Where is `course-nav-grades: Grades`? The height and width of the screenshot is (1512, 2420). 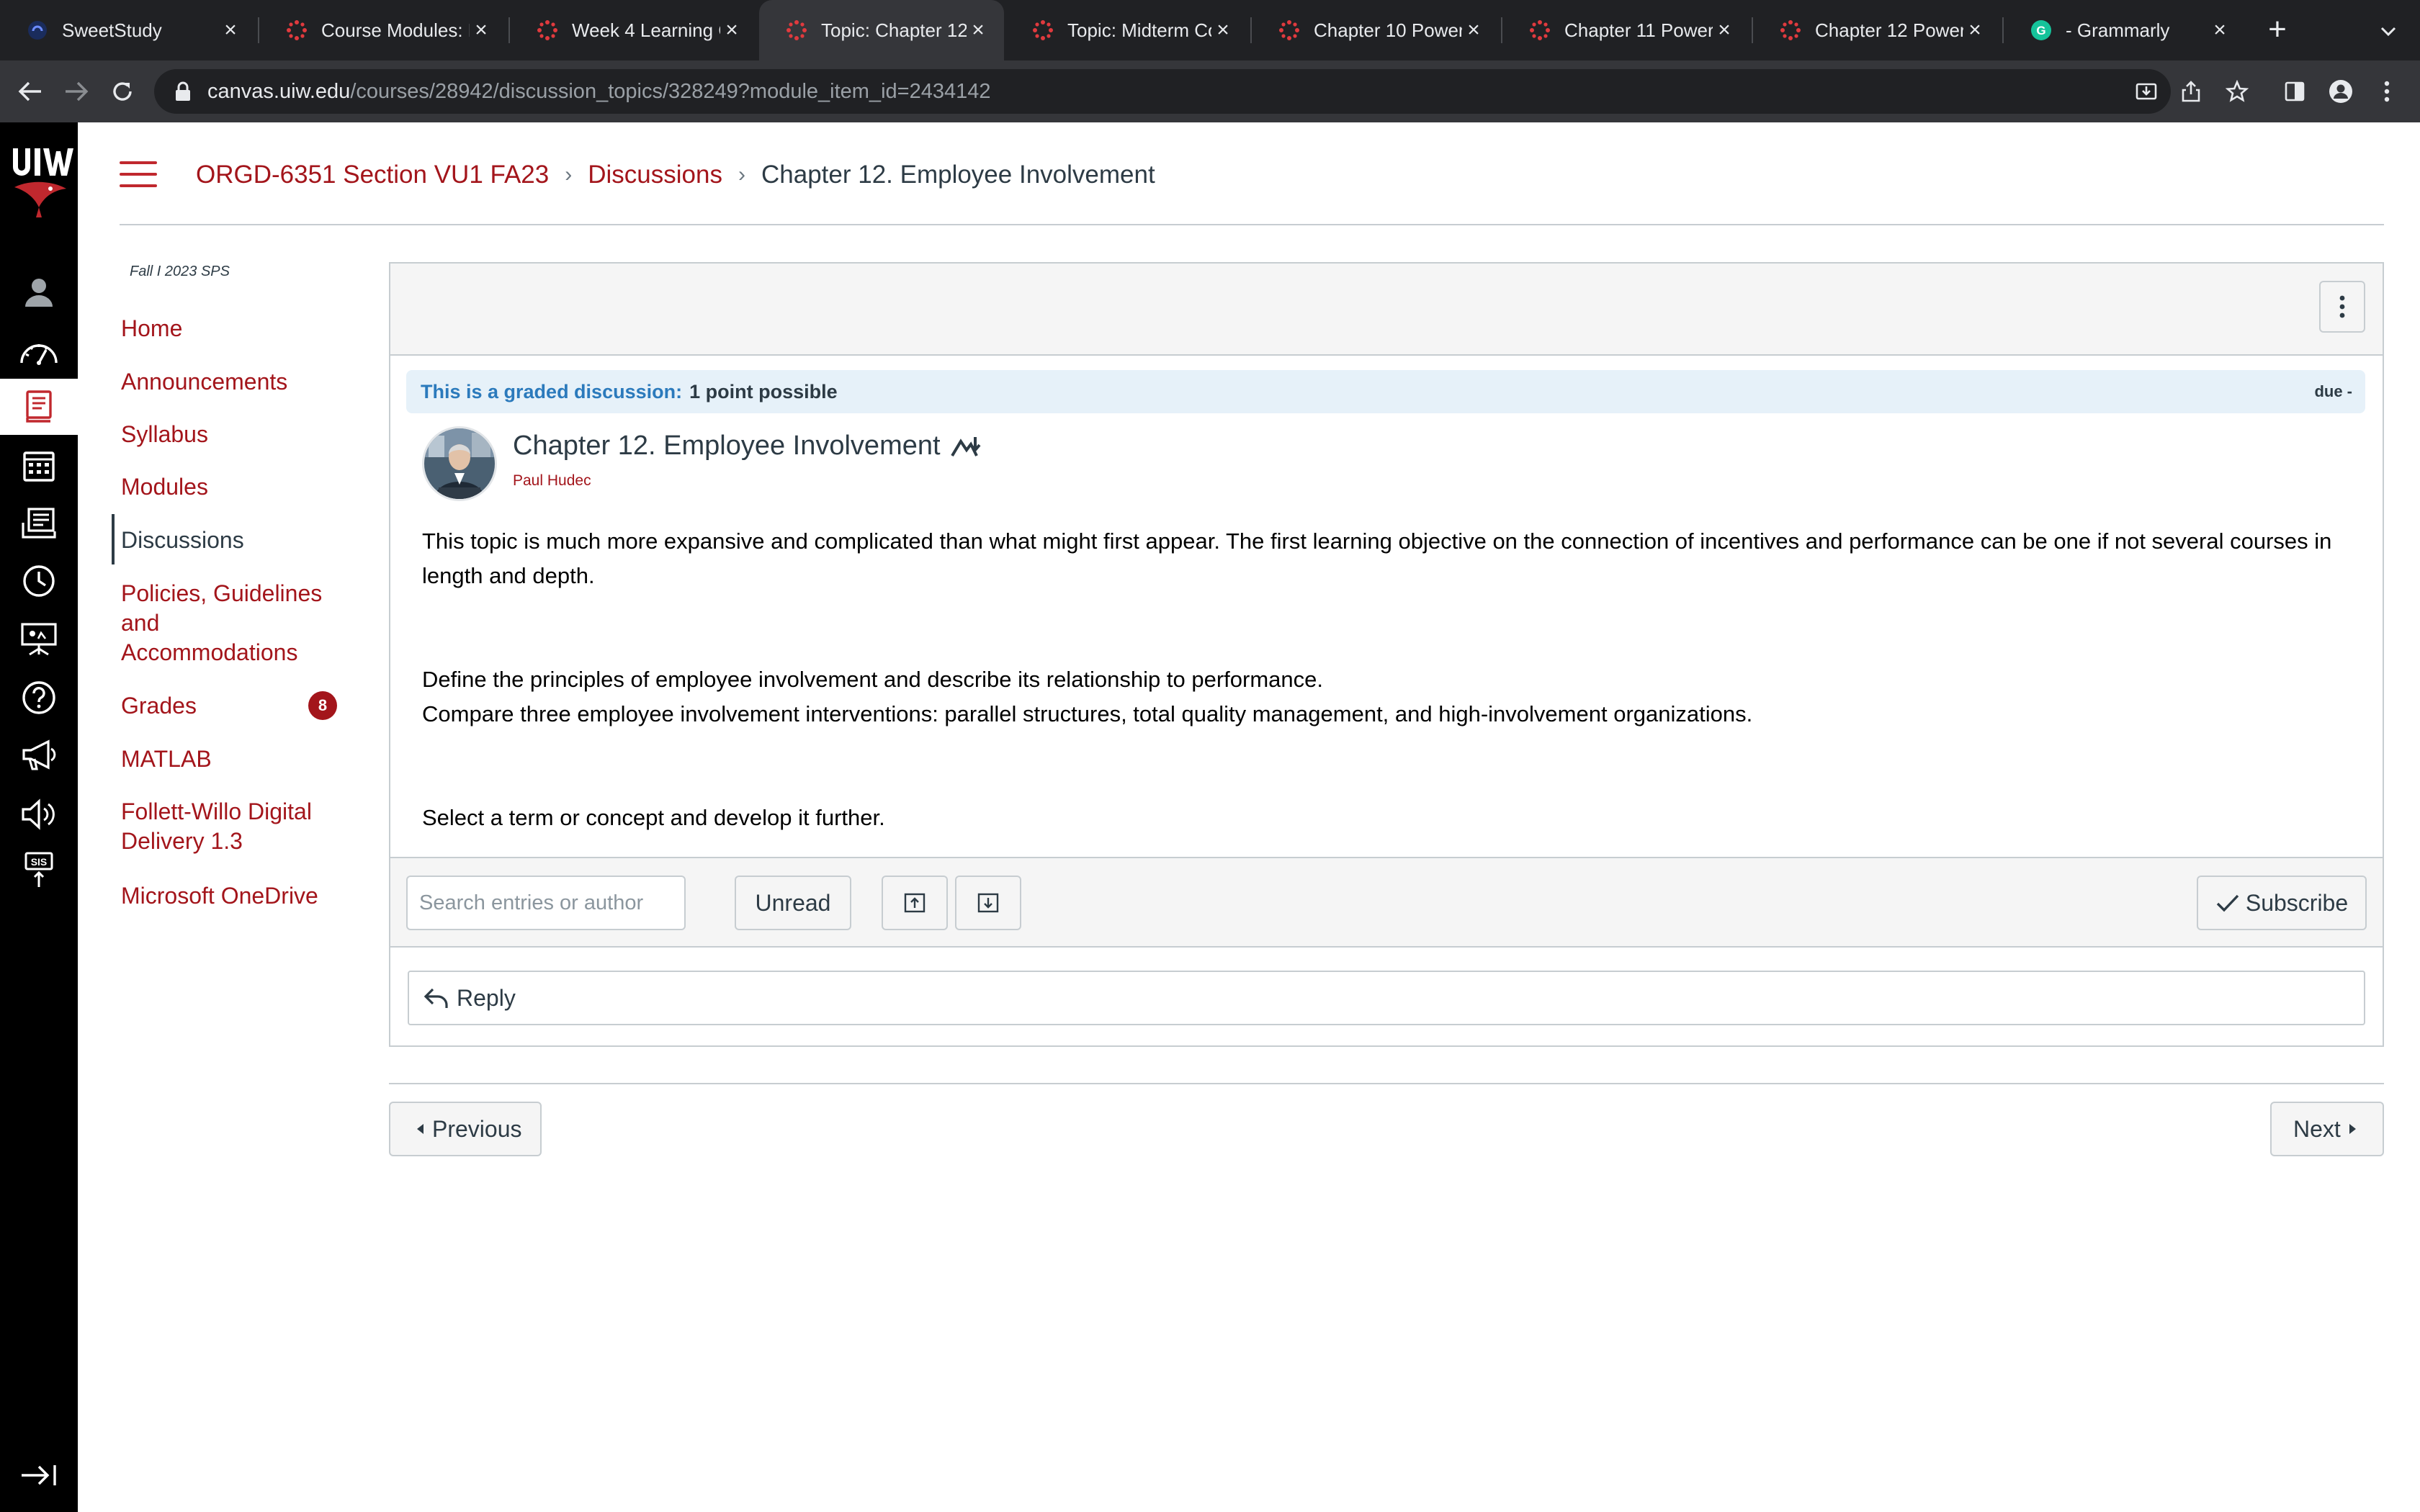 course-nav-grades: Grades is located at coordinates (159, 706).